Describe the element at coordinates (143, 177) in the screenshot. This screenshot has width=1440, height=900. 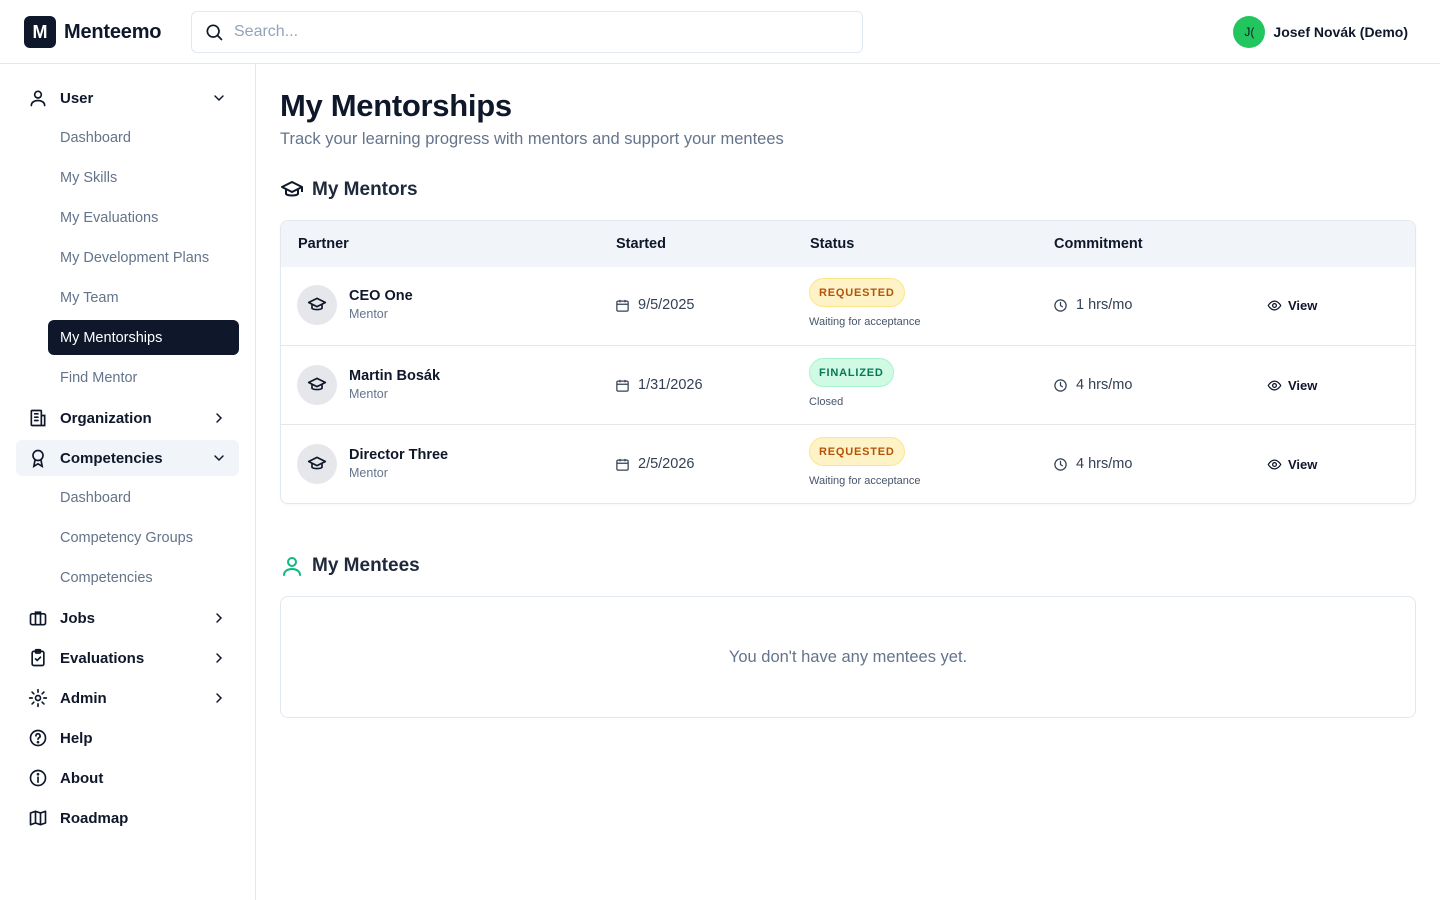
I see `sidebar-item-my-skills: My Skills` at that location.